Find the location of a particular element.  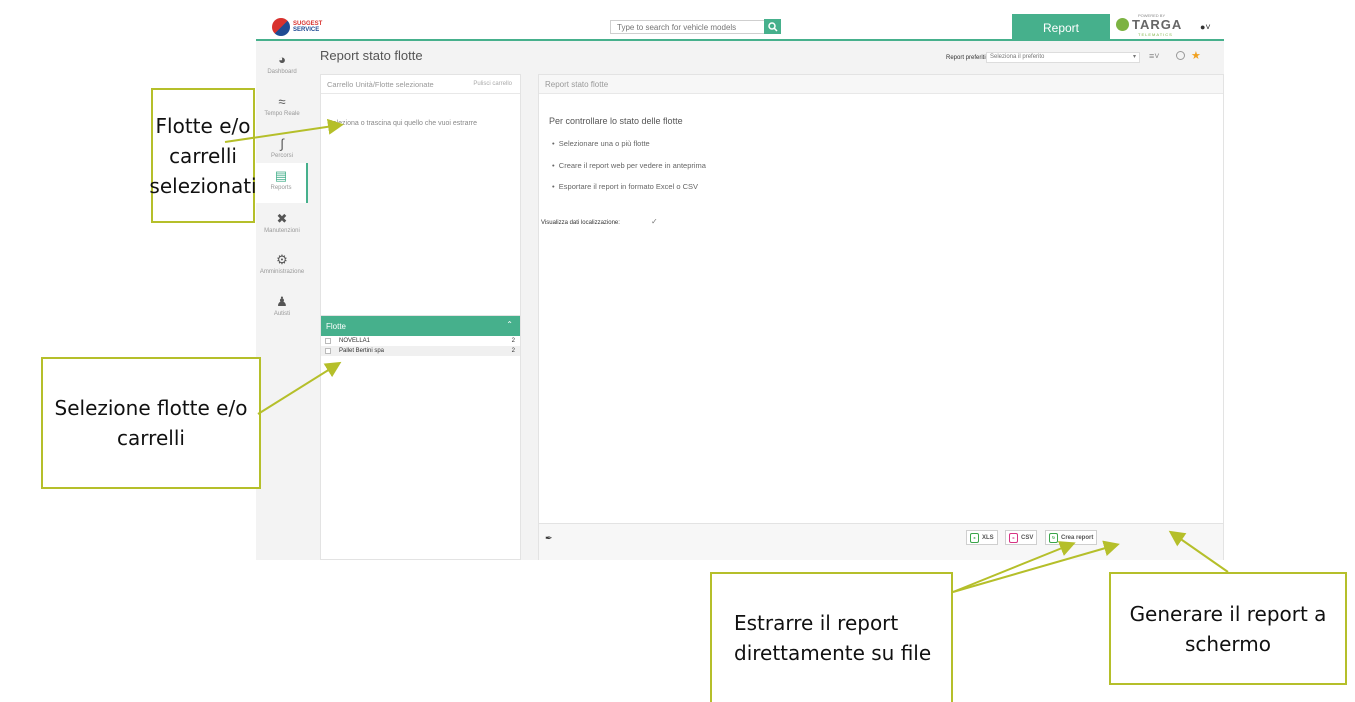

sidebar-item-autisti: ♟ Autisti is located at coordinates (282, 309).